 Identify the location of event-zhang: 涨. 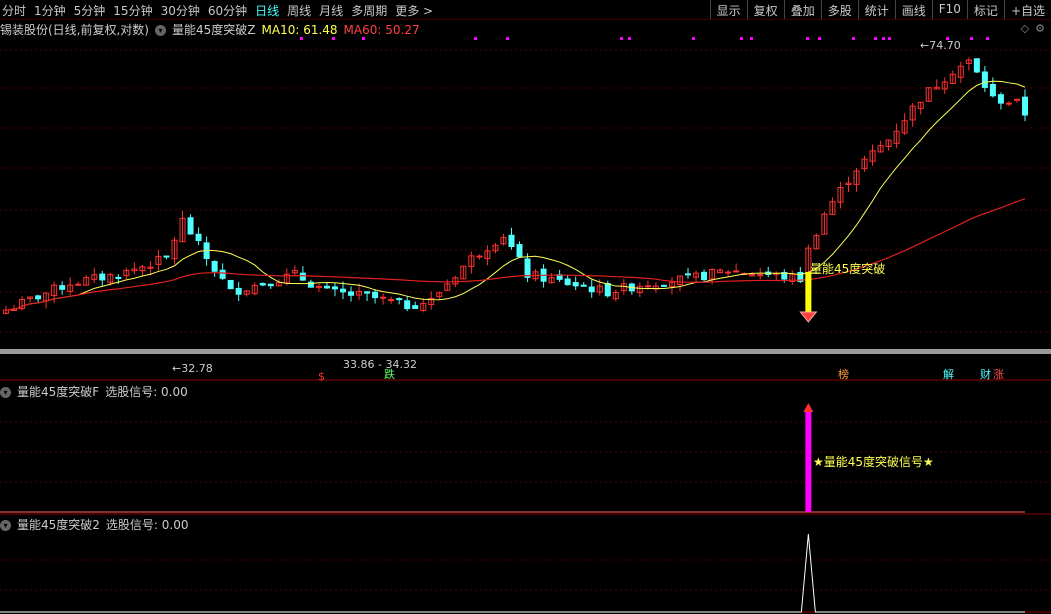
(998, 374).